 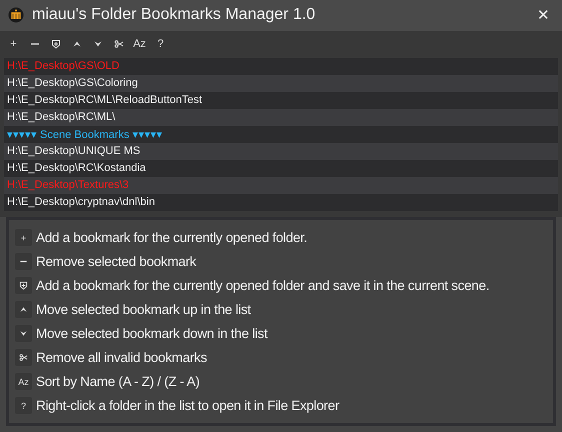 I want to click on up-chevron-icon, so click(x=23, y=309).